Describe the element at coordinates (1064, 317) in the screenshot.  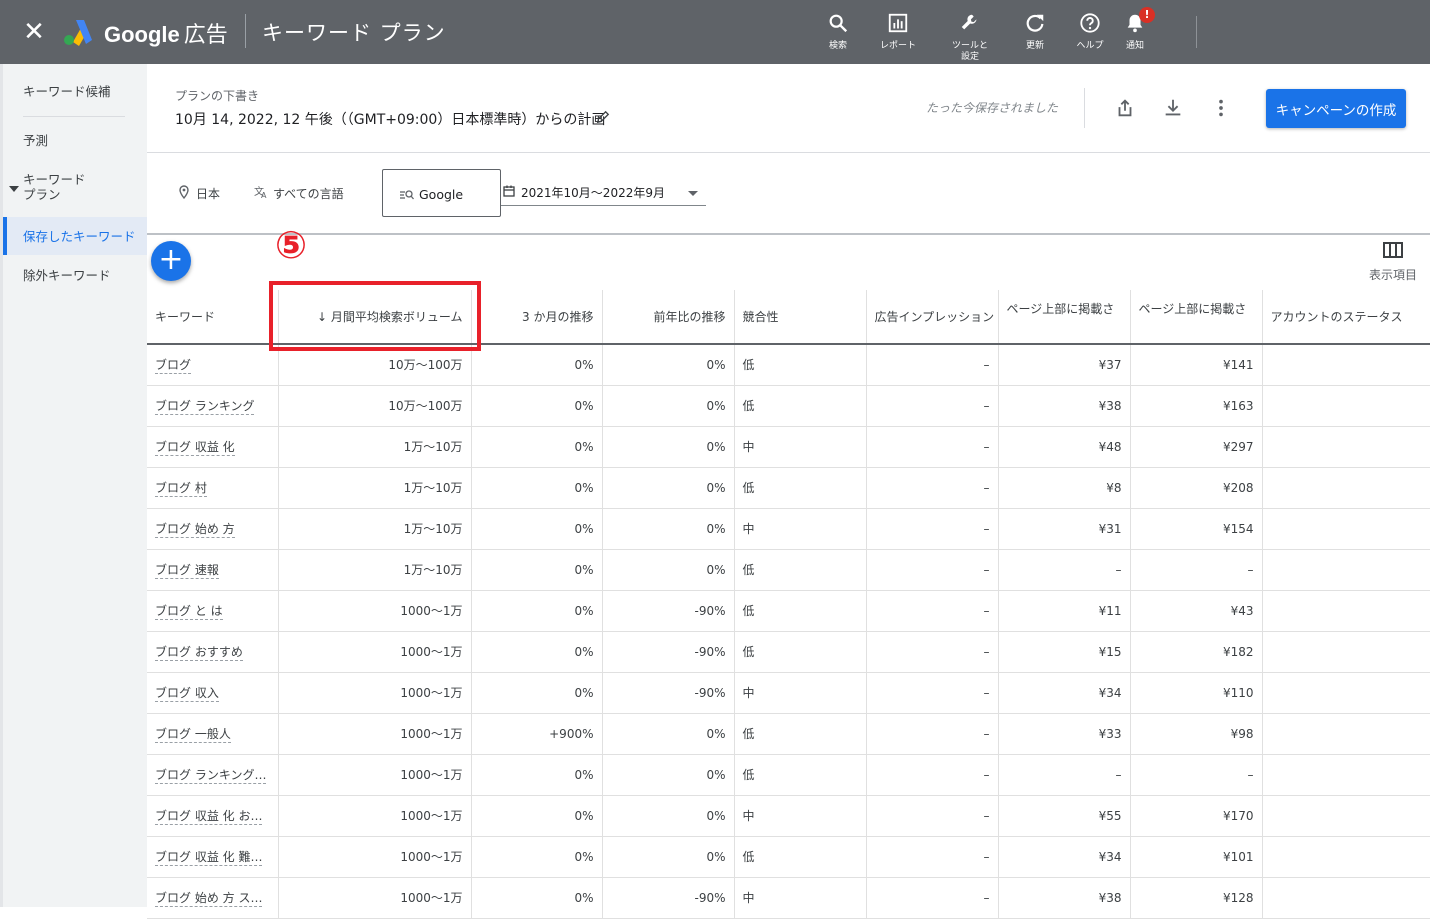
I see `col-header-top-of-page-bid-low: ページ上部に掲載さ` at that location.